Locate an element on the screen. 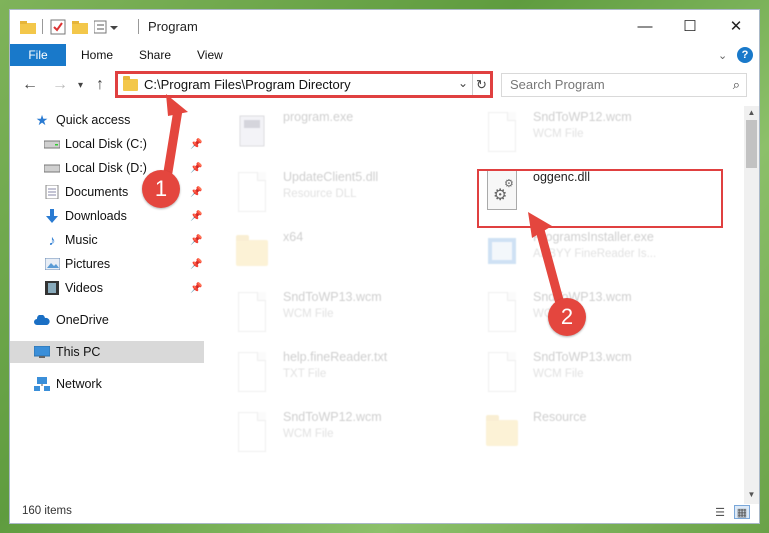  file-item: Resource is located at coordinates (609, 434).